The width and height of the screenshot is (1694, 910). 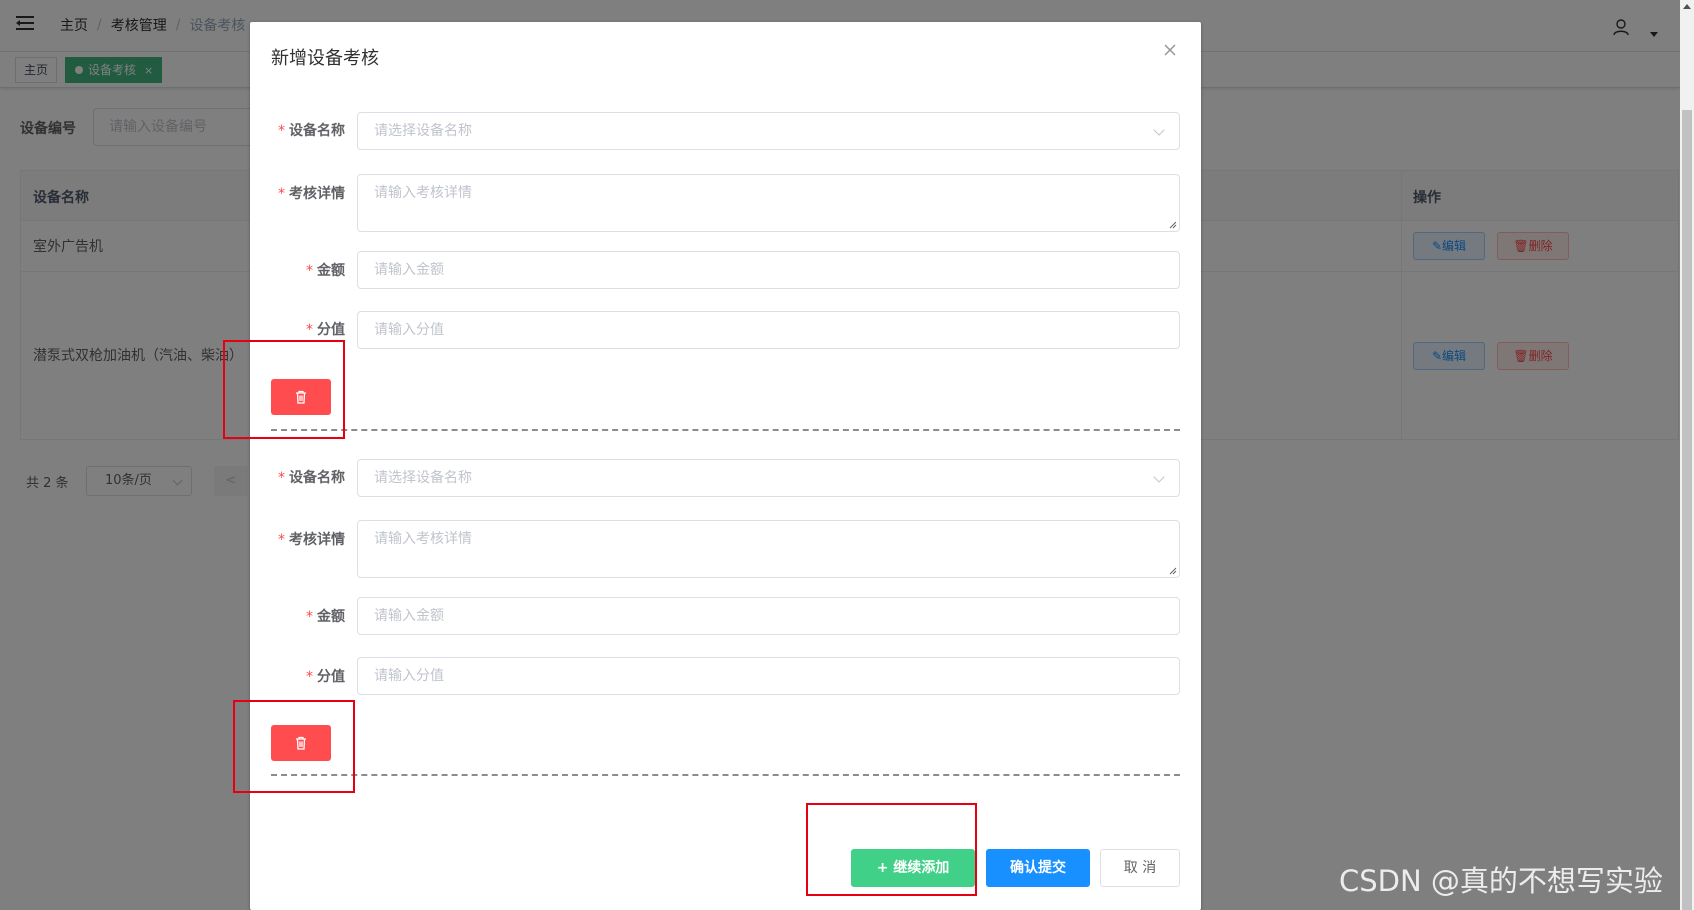 What do you see at coordinates (1687, 510) in the screenshot?
I see `scroll-thumb` at bounding box center [1687, 510].